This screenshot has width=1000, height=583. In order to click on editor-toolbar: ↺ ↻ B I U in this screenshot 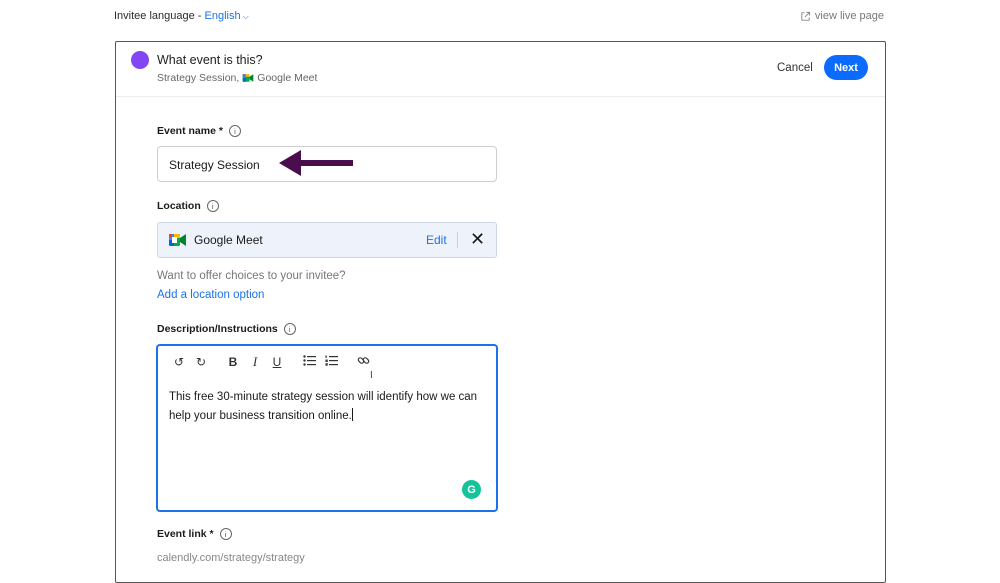, I will do `click(271, 362)`.